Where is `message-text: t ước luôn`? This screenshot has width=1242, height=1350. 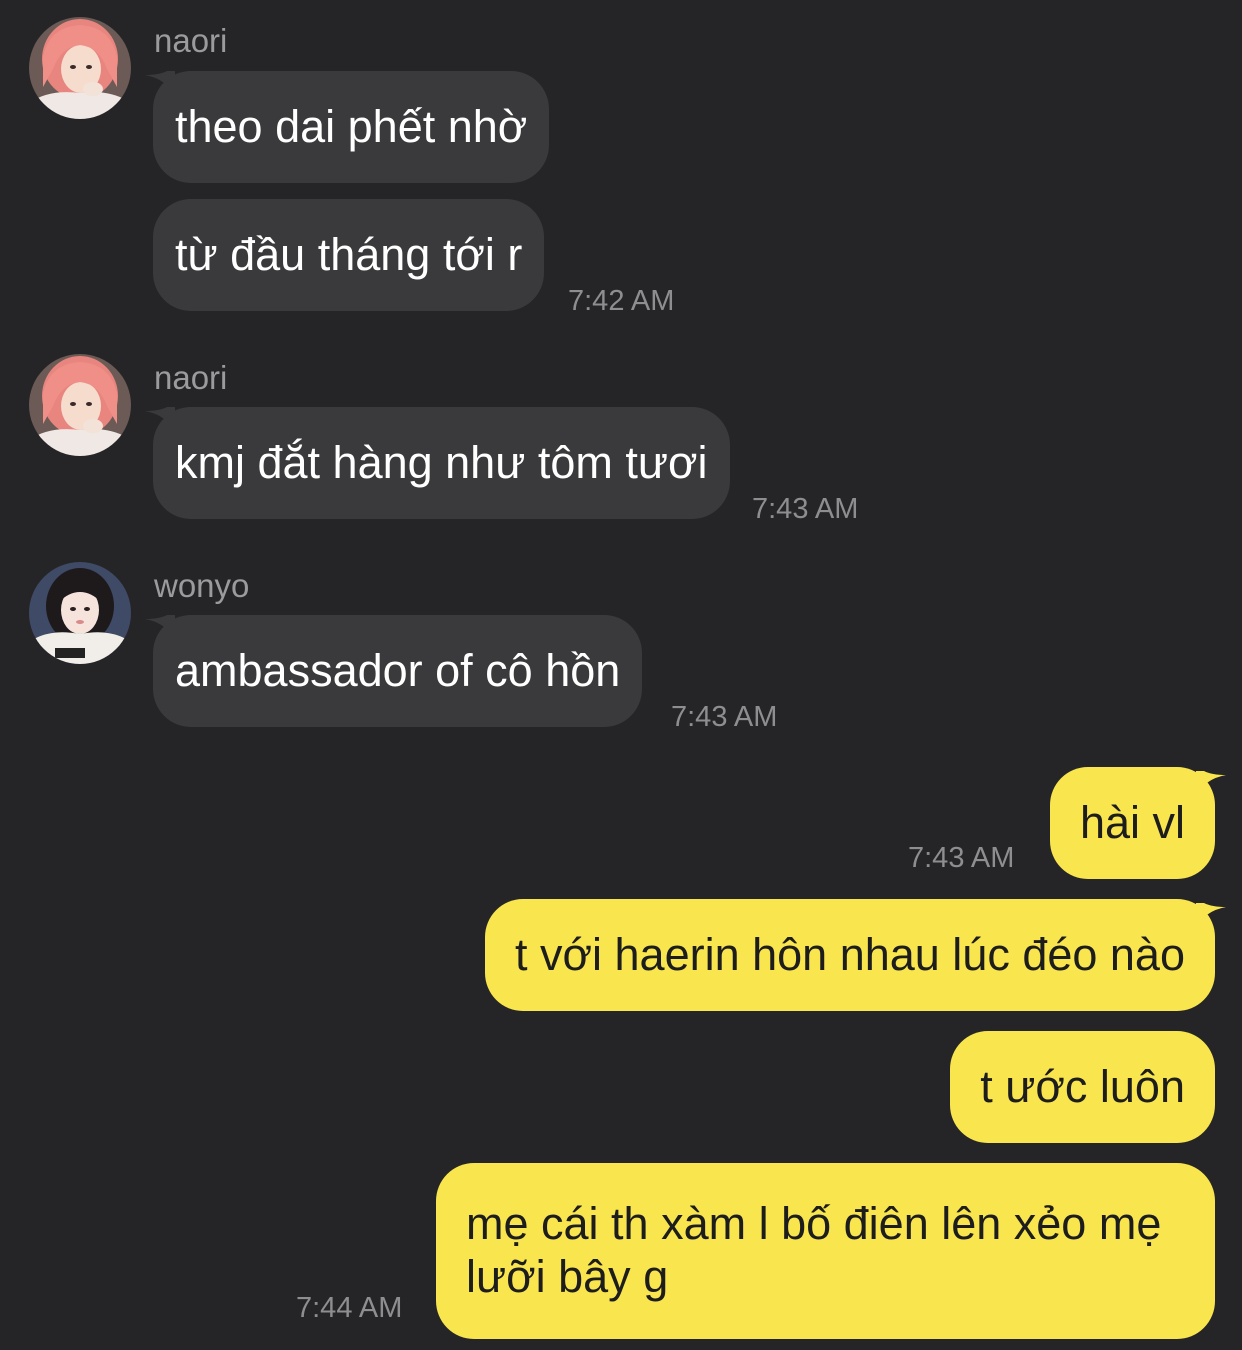 message-text: t ước luôn is located at coordinates (1082, 1086).